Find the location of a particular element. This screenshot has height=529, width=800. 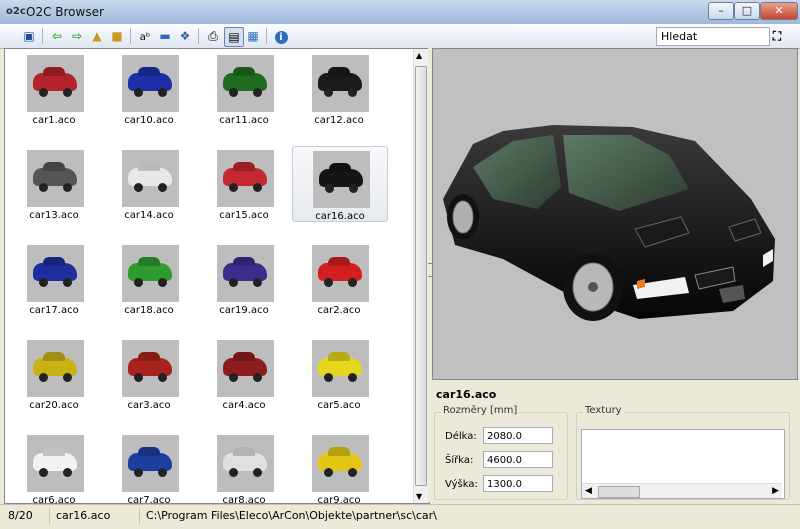

forward-button: ⇨ is located at coordinates (77, 36).